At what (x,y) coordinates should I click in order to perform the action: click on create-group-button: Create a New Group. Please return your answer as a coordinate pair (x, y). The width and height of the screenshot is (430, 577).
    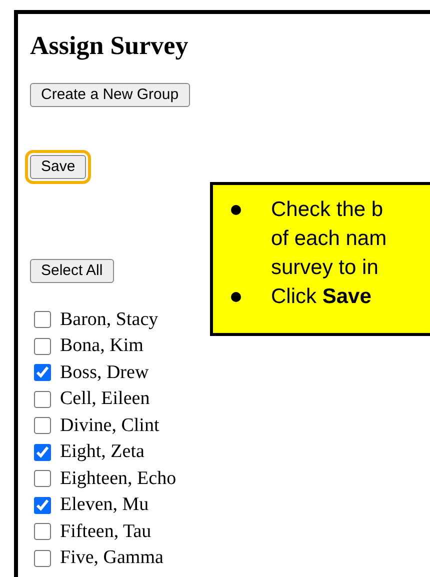
    Looking at the image, I should click on (110, 94).